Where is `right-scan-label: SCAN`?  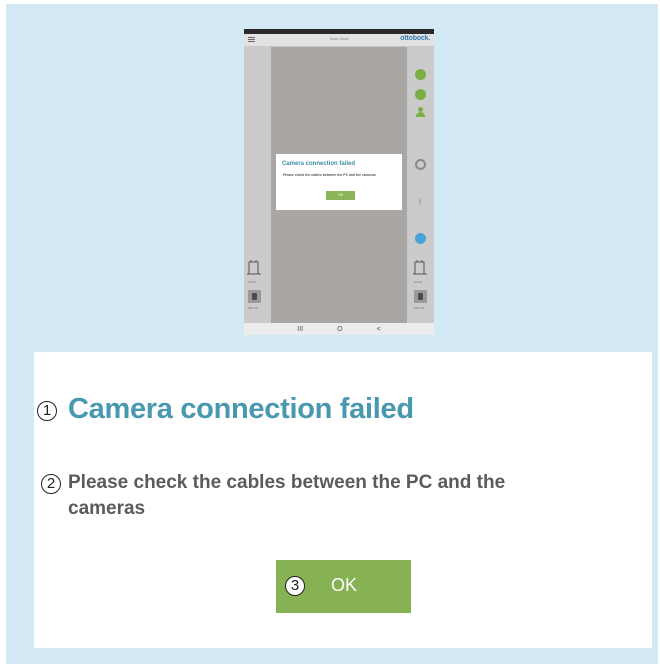 right-scan-label: SCAN is located at coordinates (418, 282).